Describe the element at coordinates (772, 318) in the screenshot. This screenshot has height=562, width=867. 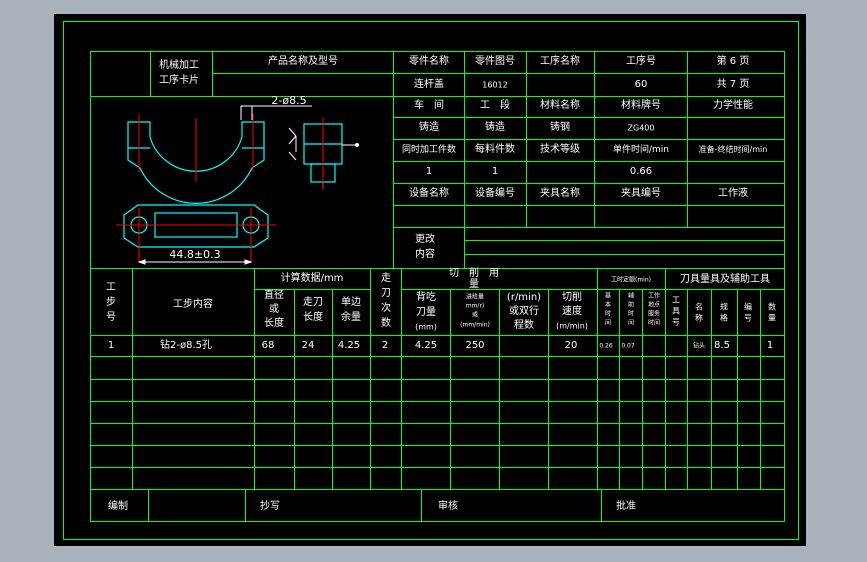
I see `tool-qty-header-2: 量` at that location.